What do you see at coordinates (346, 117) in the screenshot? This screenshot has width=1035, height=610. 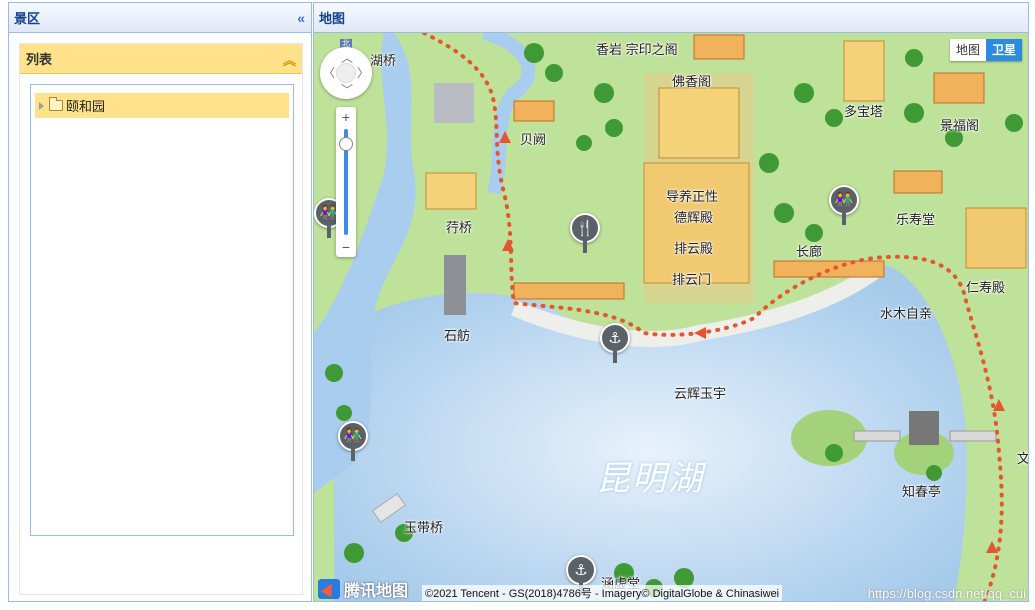 I see `zoom-in-button: +` at bounding box center [346, 117].